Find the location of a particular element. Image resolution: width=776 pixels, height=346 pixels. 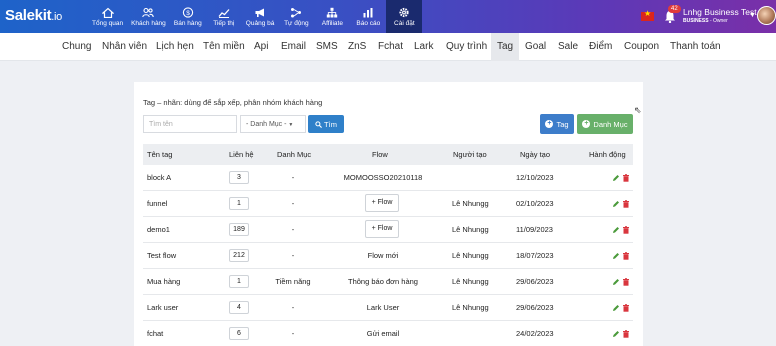

nav-item-4: Tiếp thị is located at coordinates (224, 16).